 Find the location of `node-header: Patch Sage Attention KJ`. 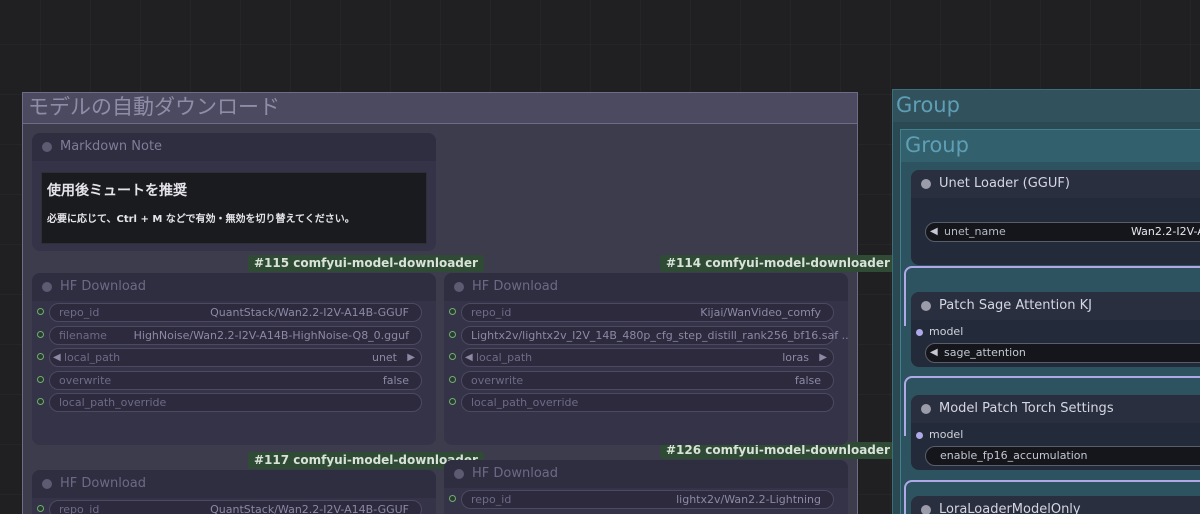

node-header: Patch Sage Attention KJ is located at coordinates (1055, 306).